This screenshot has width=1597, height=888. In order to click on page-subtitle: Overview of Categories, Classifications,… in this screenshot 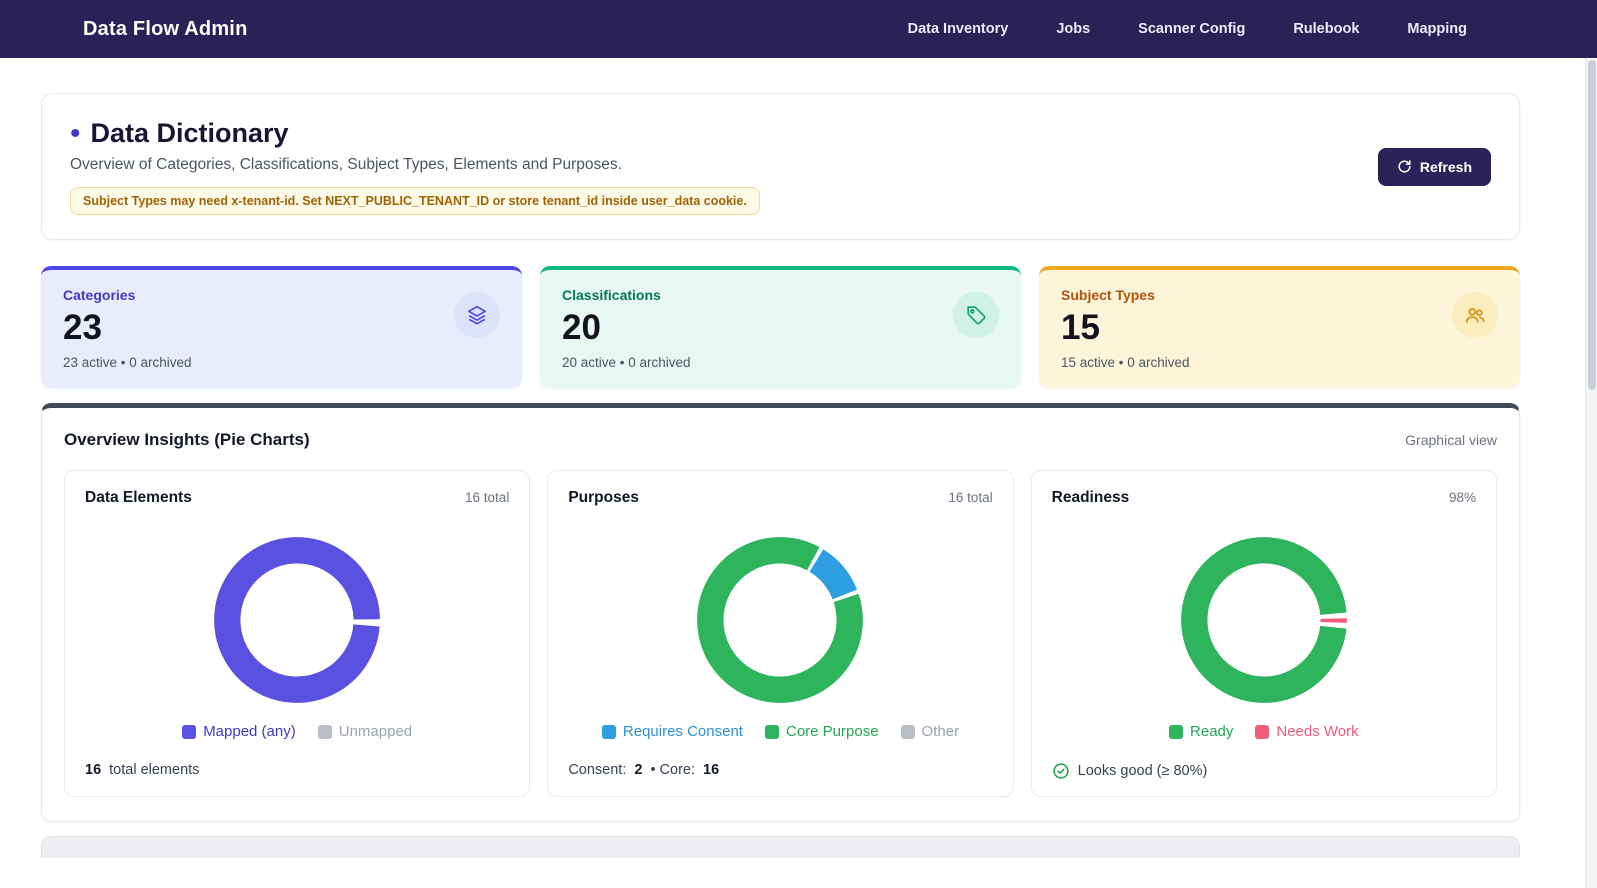, I will do `click(346, 164)`.